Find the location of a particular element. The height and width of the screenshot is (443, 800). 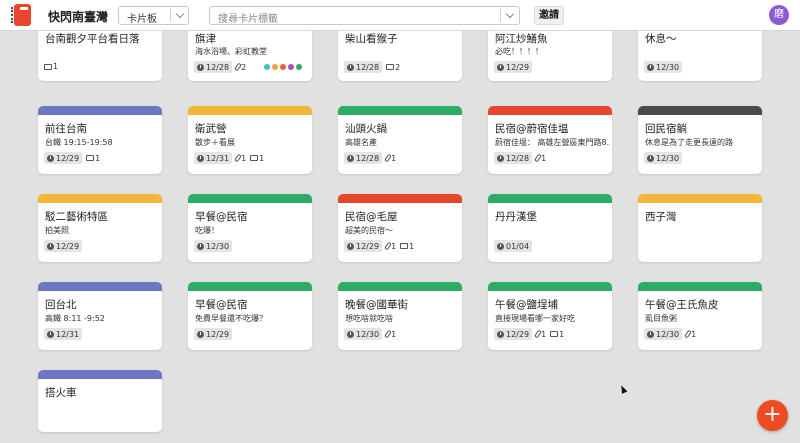

board-title: 快閃南臺灣 is located at coordinates (78, 16).